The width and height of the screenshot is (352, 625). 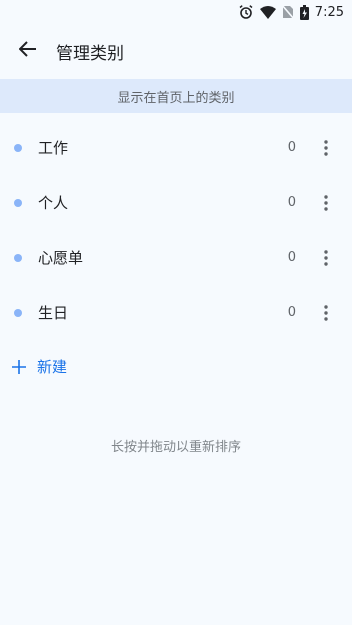 What do you see at coordinates (90, 53) in the screenshot?
I see `page-title: 管理类别` at bounding box center [90, 53].